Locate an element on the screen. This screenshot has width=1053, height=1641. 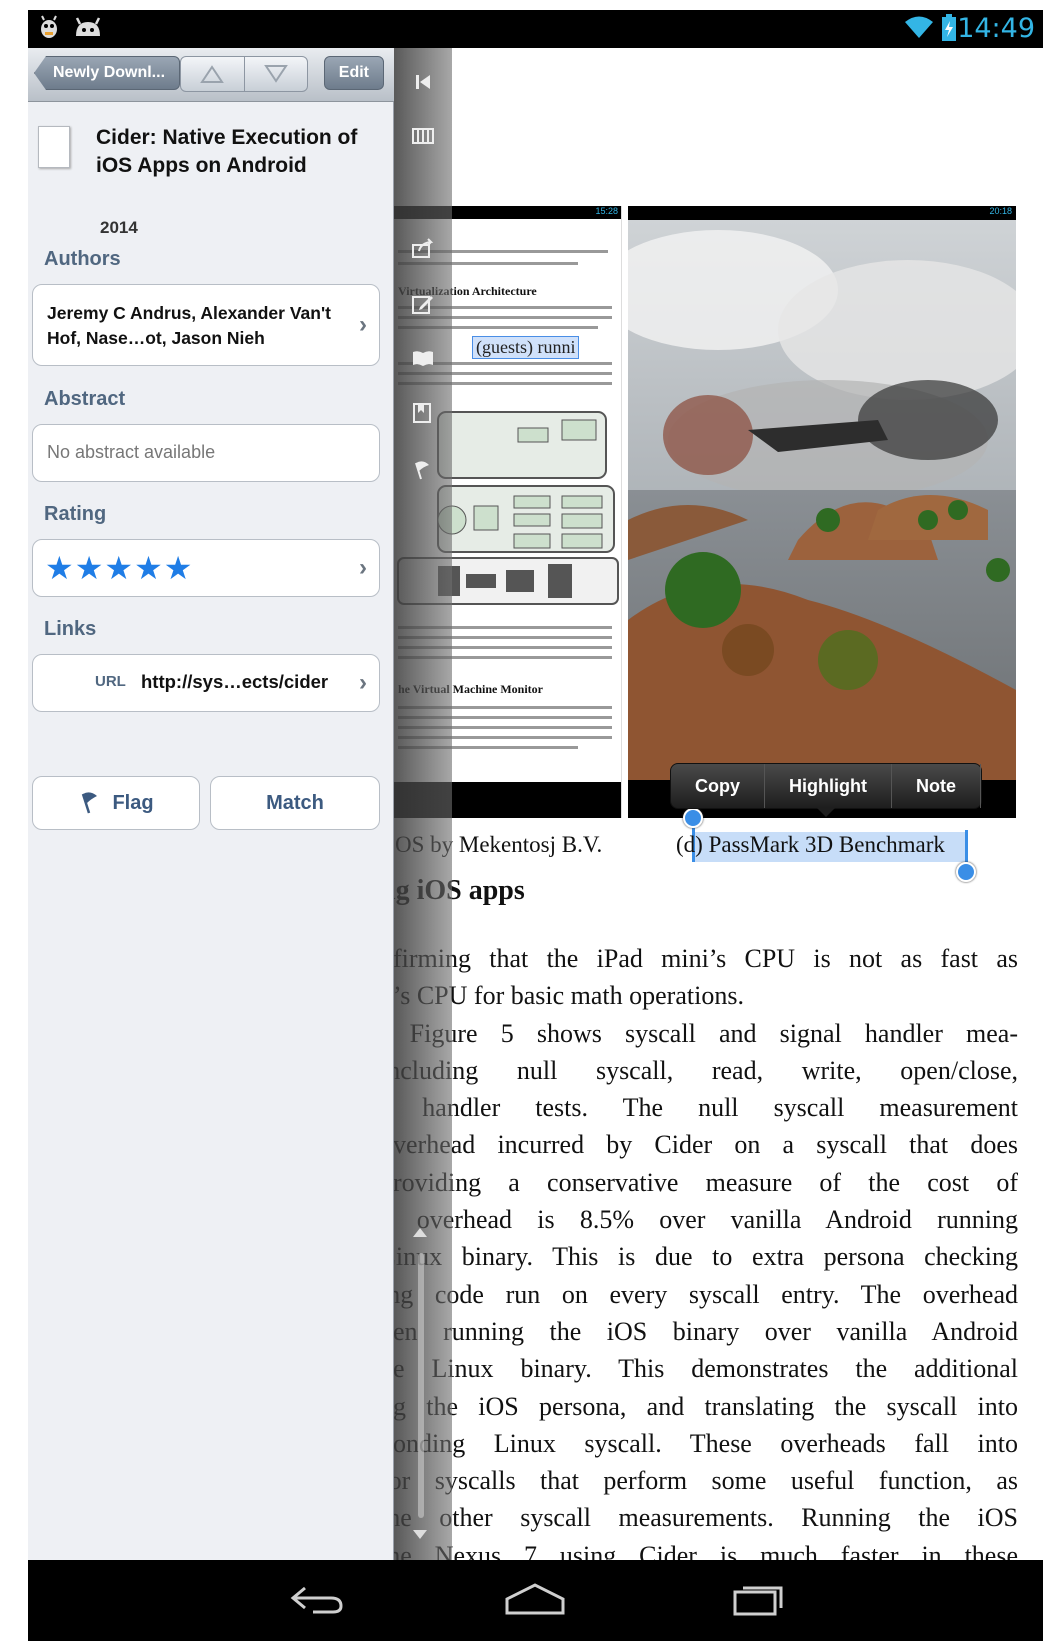
figure-caption-right: (d) PassMark 3D Benchmark is located at coordinates (810, 844).